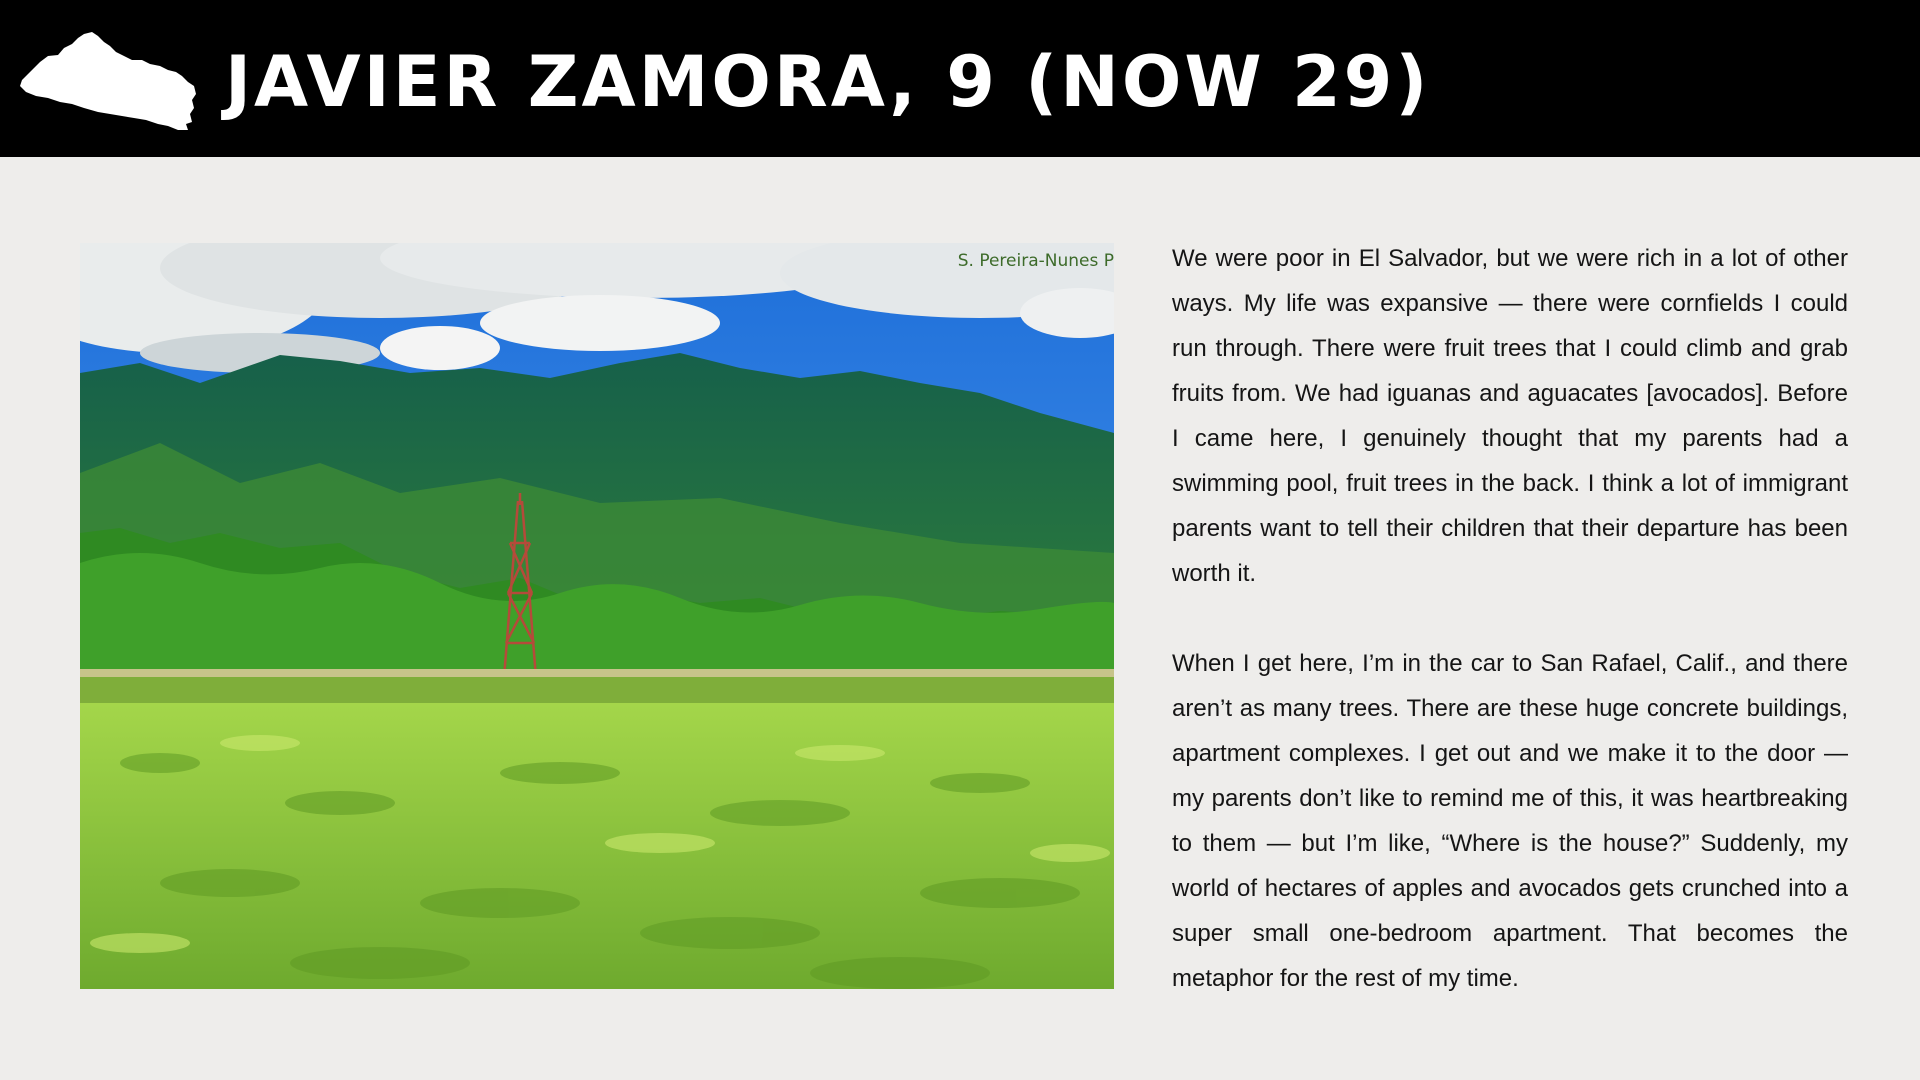 The height and width of the screenshot is (1080, 1920). I want to click on photo-credit: S. Pereira-Nunes P, so click(1035, 261).